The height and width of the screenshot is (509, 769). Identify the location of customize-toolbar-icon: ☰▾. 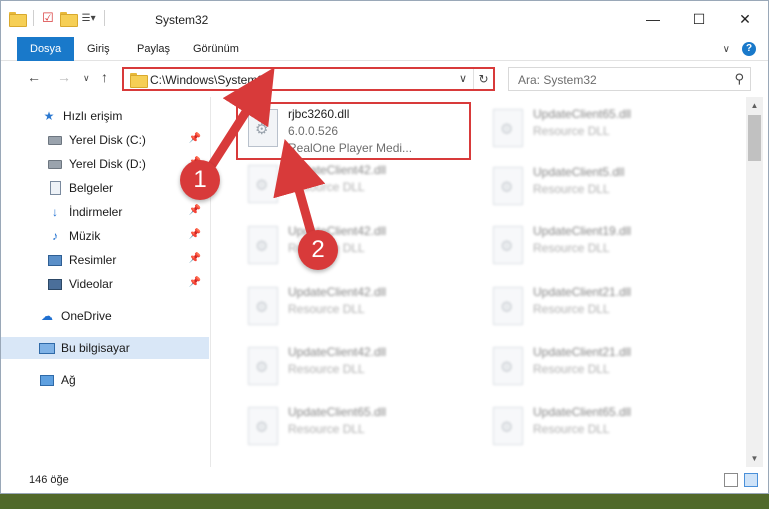
(89, 18).